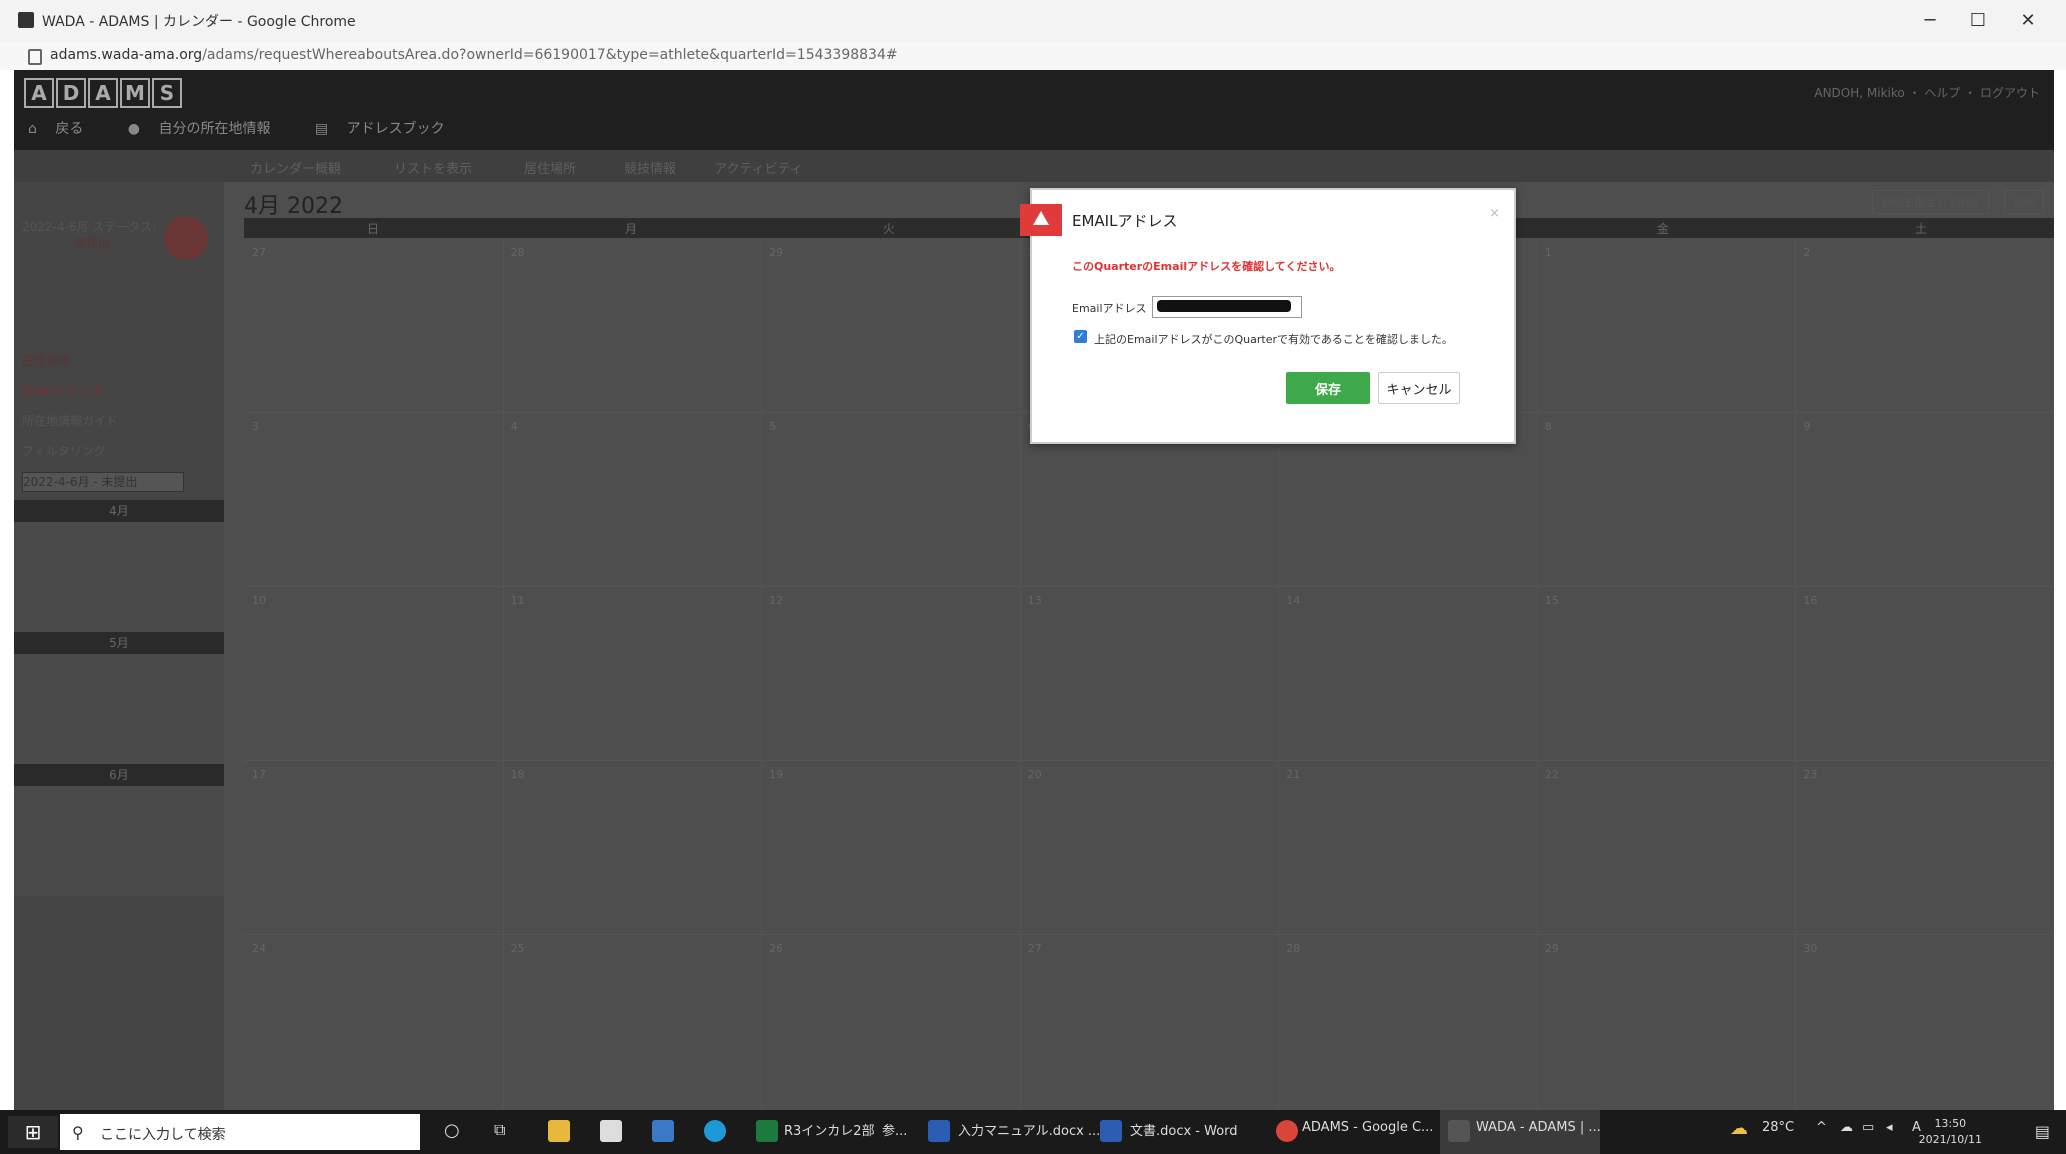 This screenshot has width=2066, height=1154. Describe the element at coordinates (1806, 252) in the screenshot. I see `calendar-day-cell: 2` at that location.